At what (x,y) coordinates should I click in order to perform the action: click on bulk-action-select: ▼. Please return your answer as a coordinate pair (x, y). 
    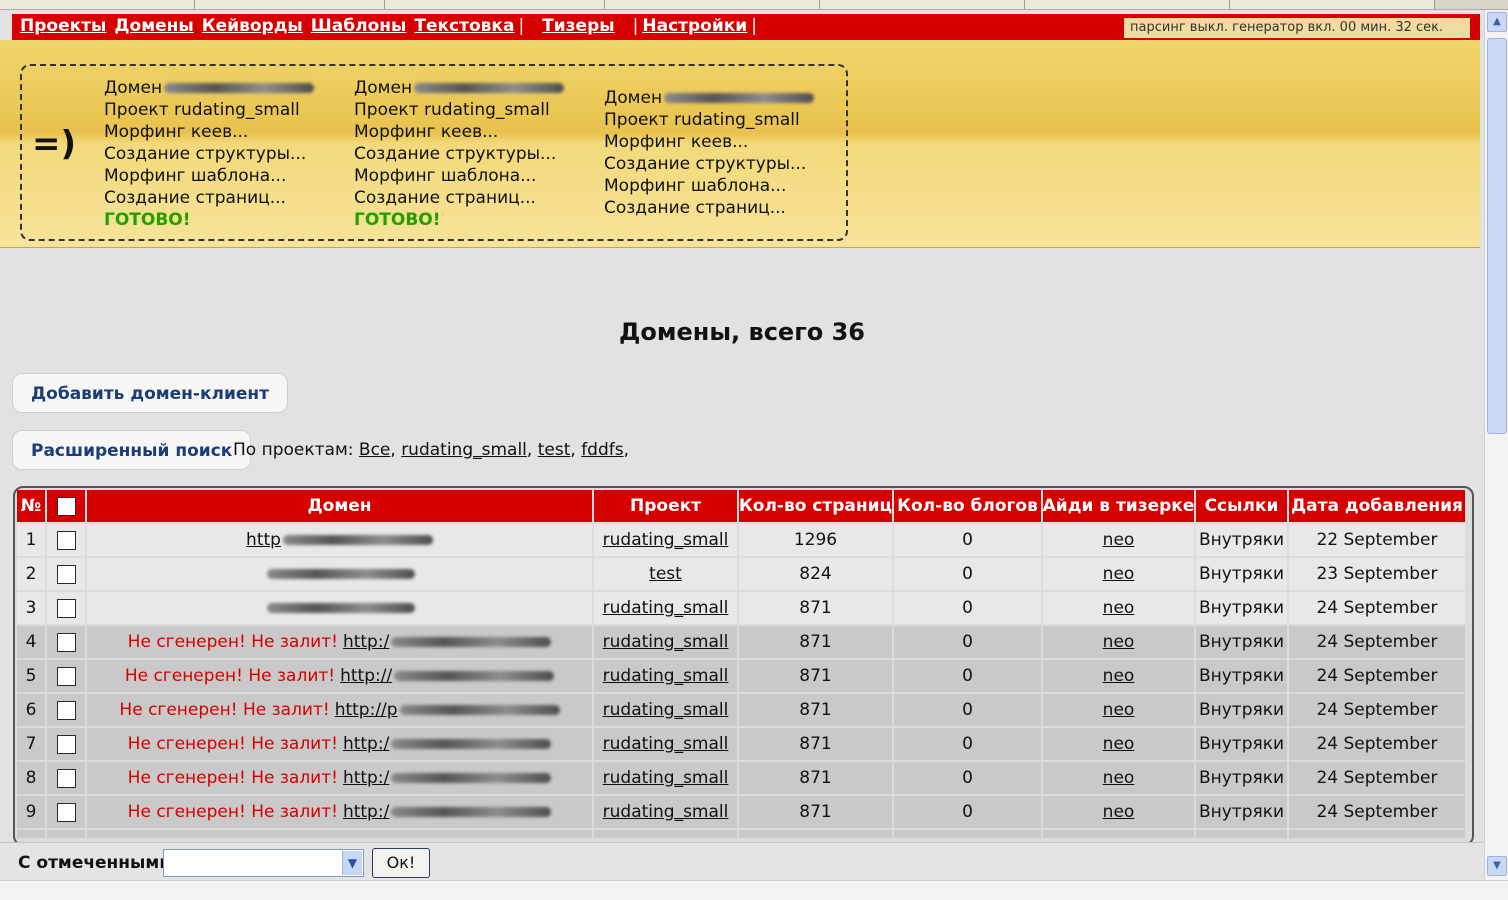
    Looking at the image, I should click on (263, 863).